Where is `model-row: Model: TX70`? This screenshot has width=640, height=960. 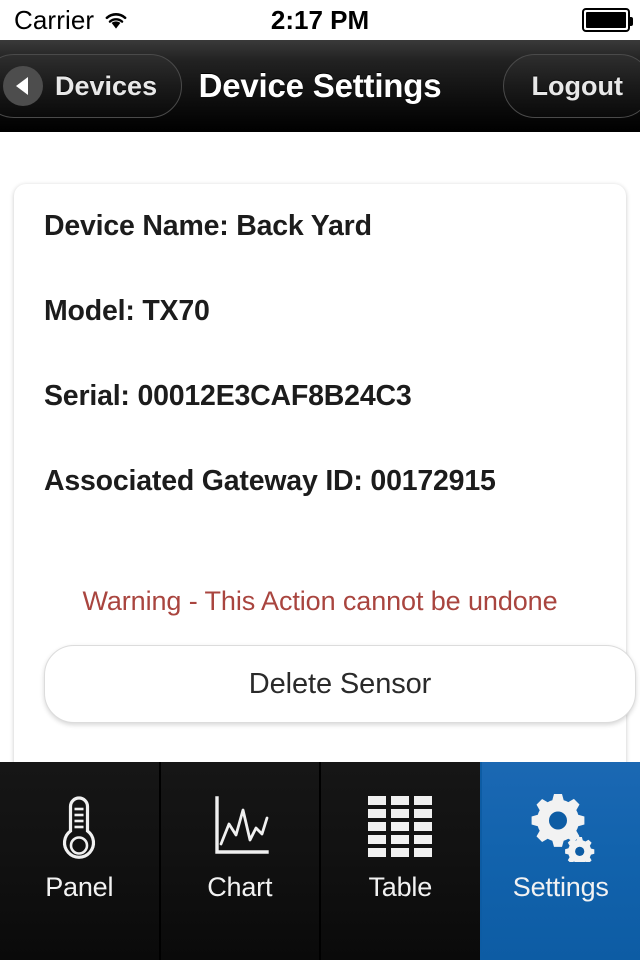 model-row: Model: TX70 is located at coordinates (127, 311).